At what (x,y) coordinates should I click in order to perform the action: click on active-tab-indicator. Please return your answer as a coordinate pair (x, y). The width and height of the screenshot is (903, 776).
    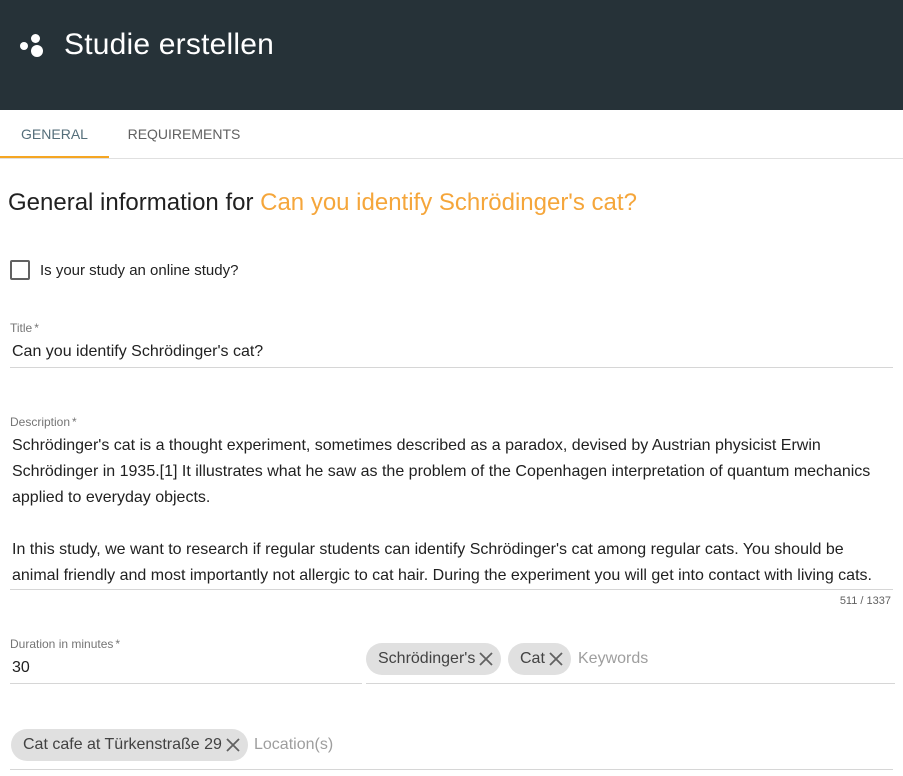
    Looking at the image, I should click on (54, 157).